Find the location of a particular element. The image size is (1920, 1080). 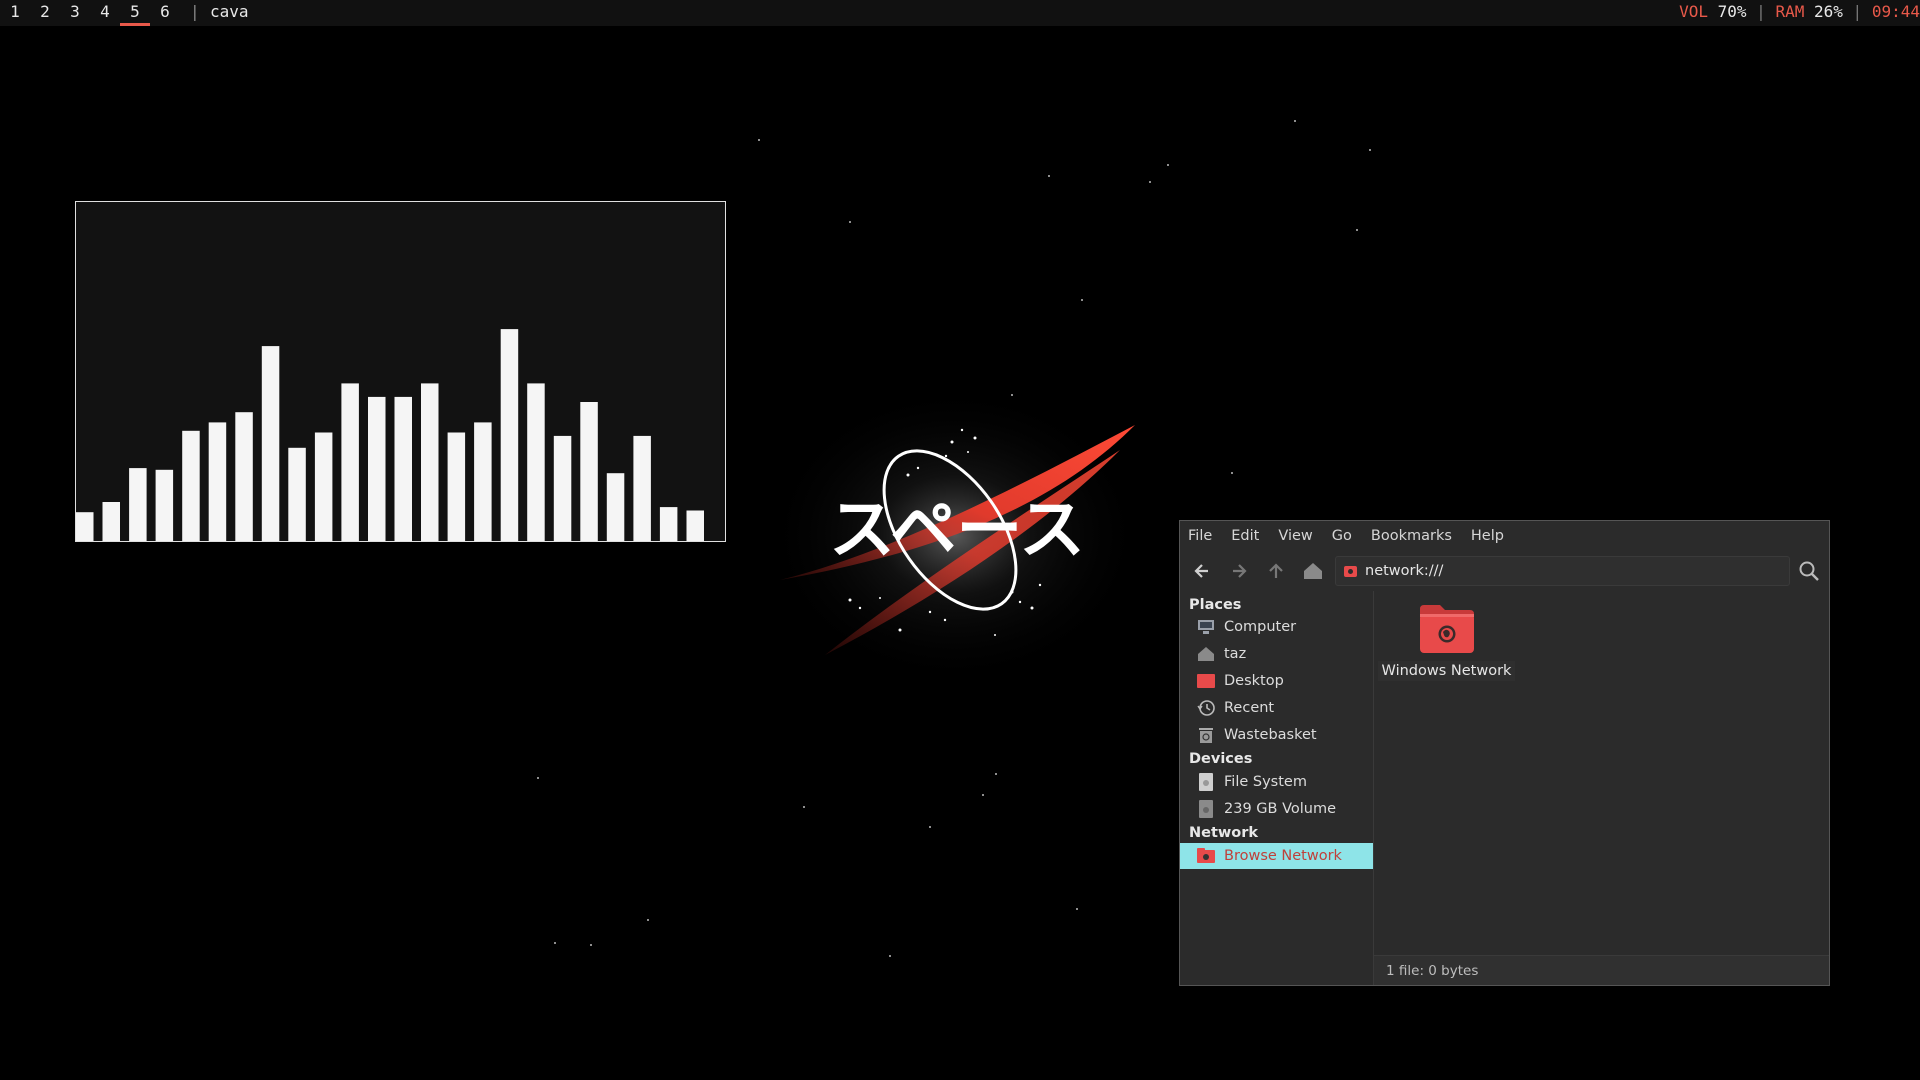

network-heading: Network is located at coordinates (1224, 833).